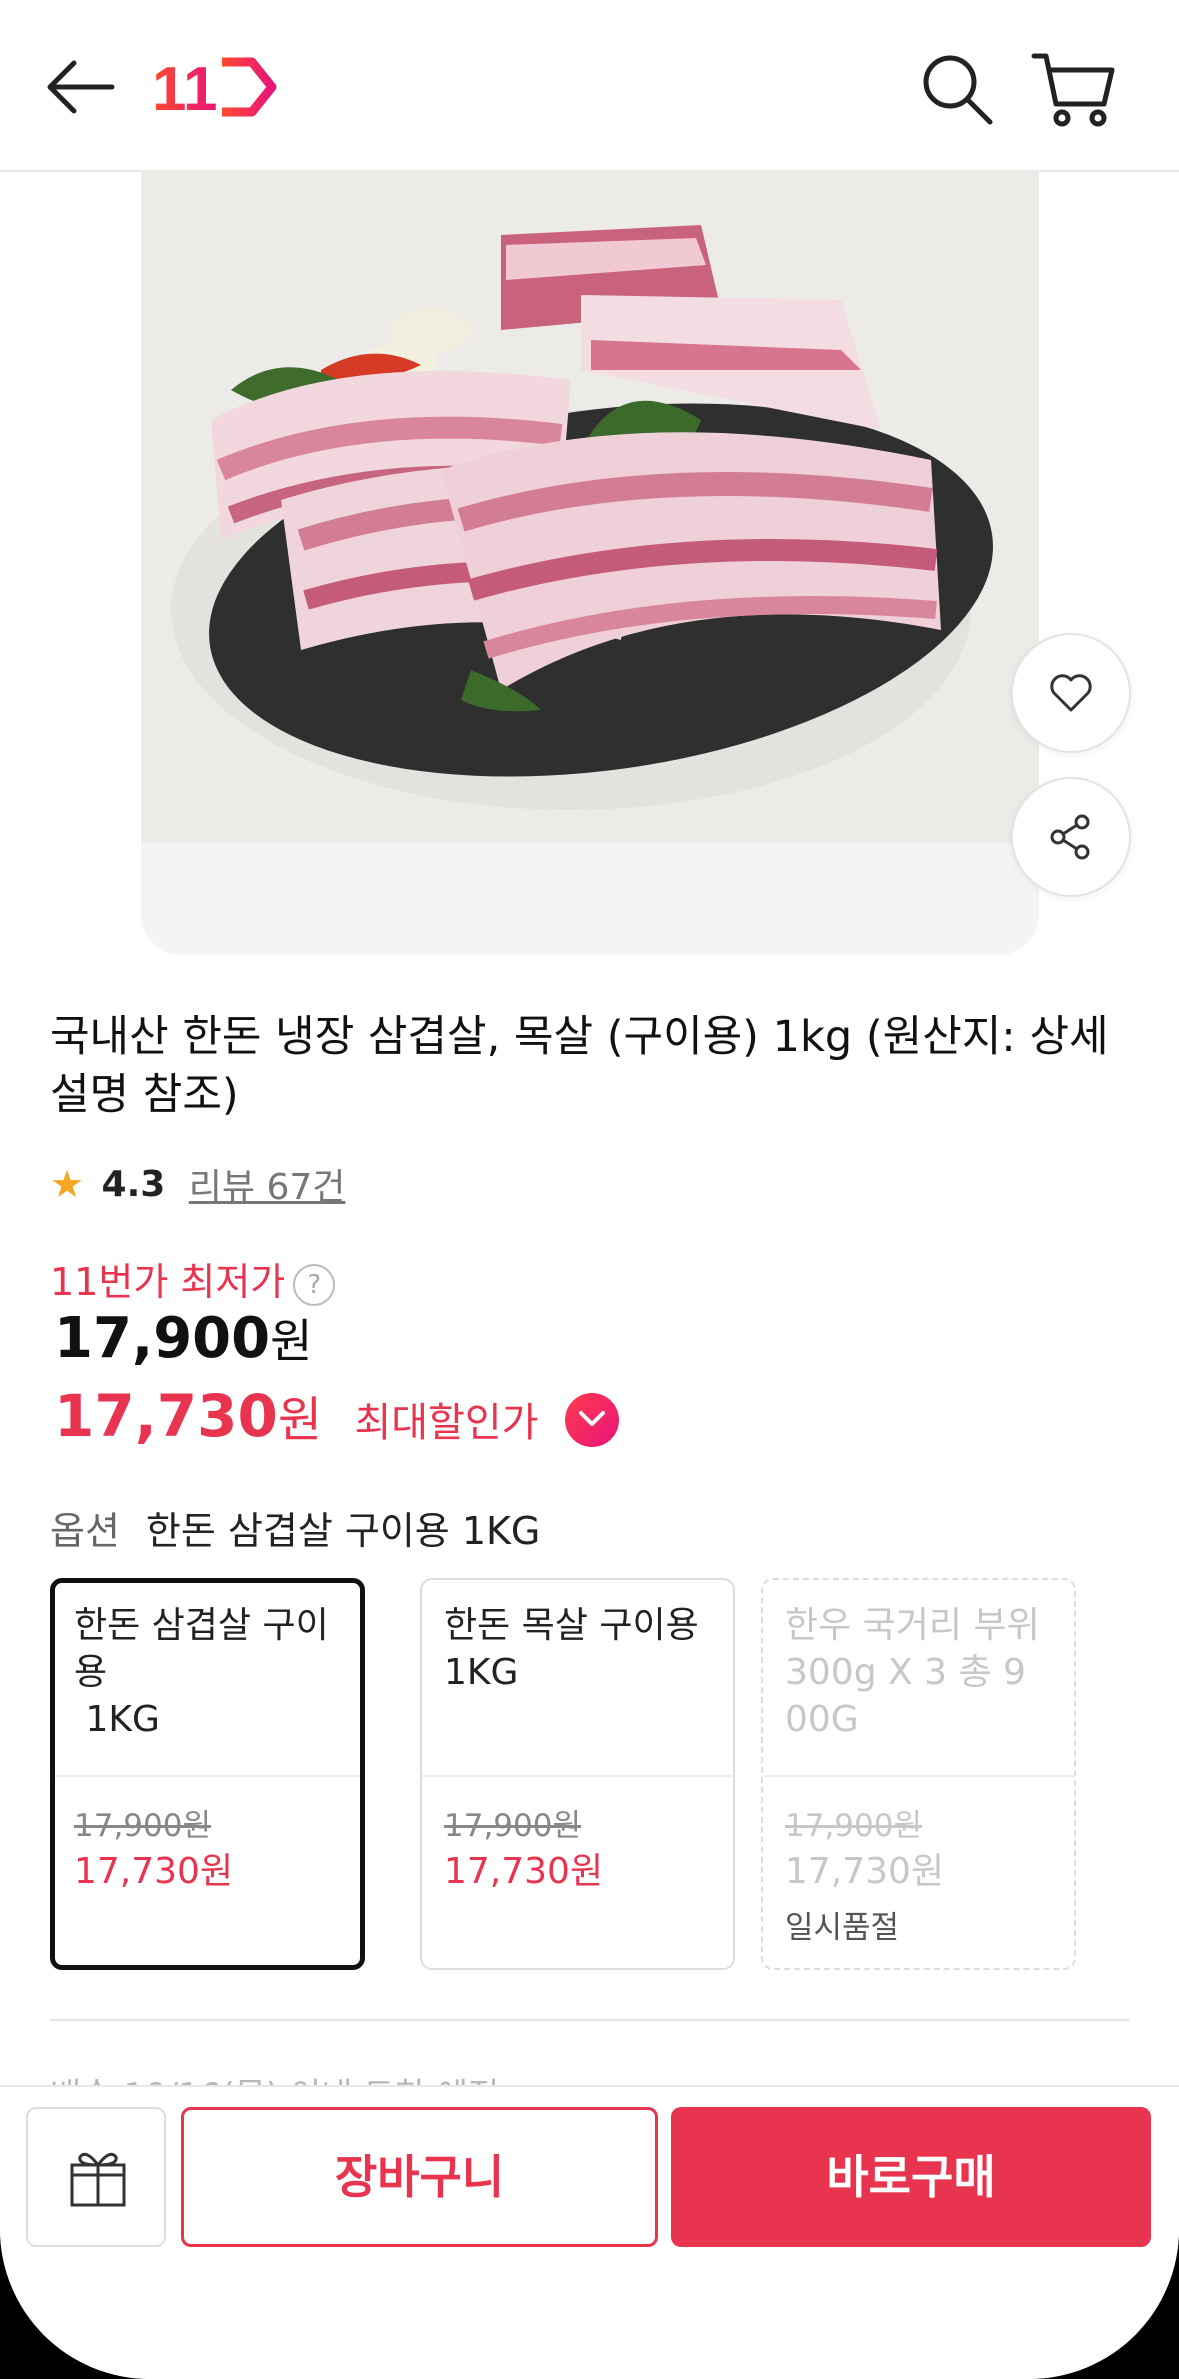  Describe the element at coordinates (82, 87) in the screenshot. I see `back-arrow-icon` at that location.